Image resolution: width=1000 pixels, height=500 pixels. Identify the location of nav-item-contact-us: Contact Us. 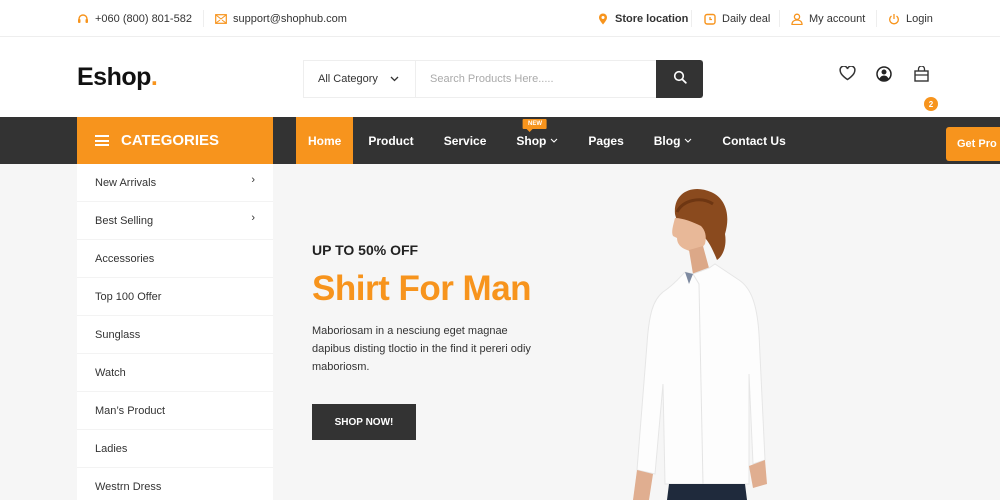
(753, 140).